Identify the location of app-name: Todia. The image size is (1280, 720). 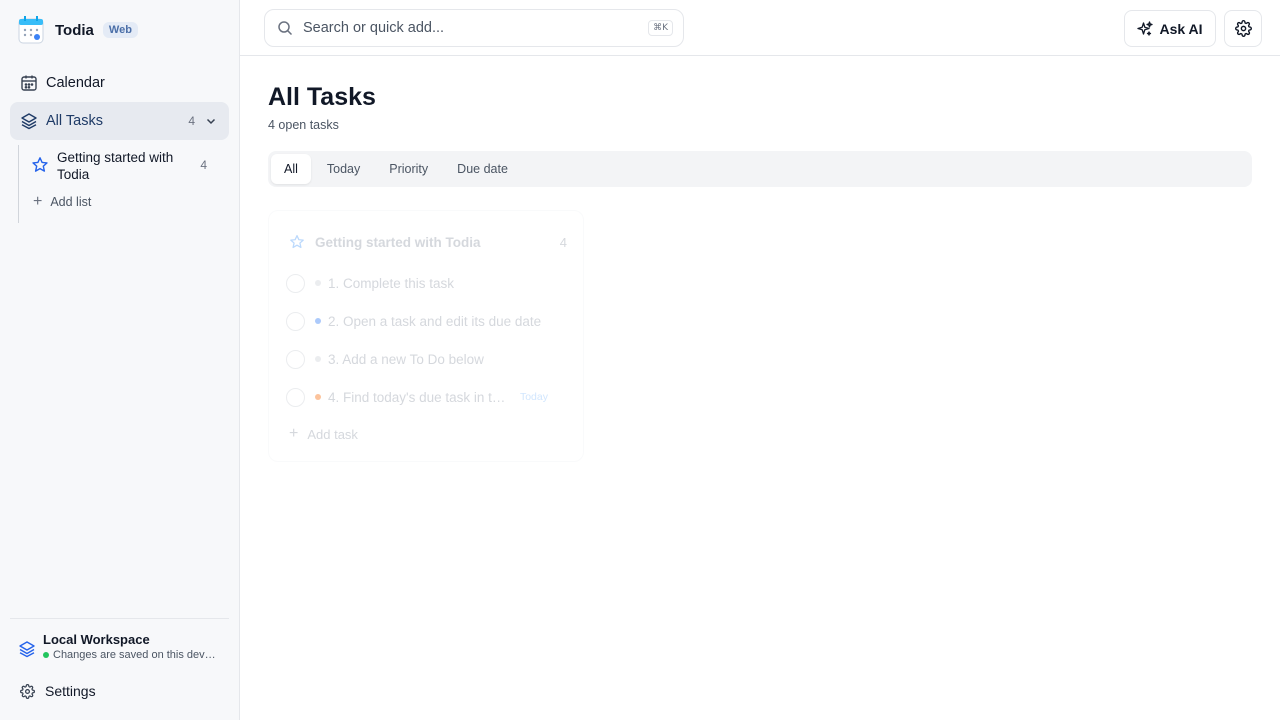
(74, 30).